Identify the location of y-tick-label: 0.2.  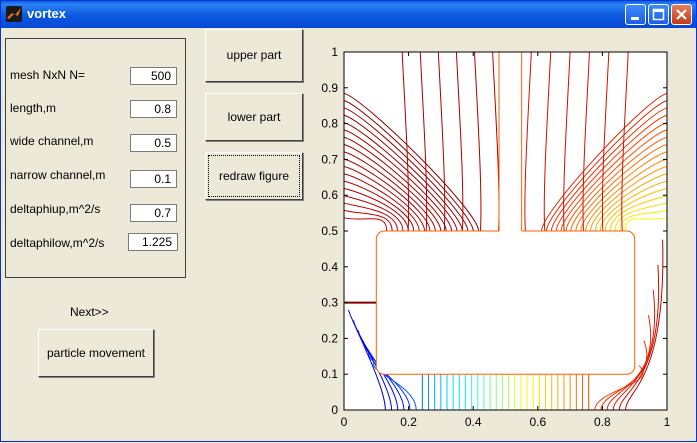
(329, 338).